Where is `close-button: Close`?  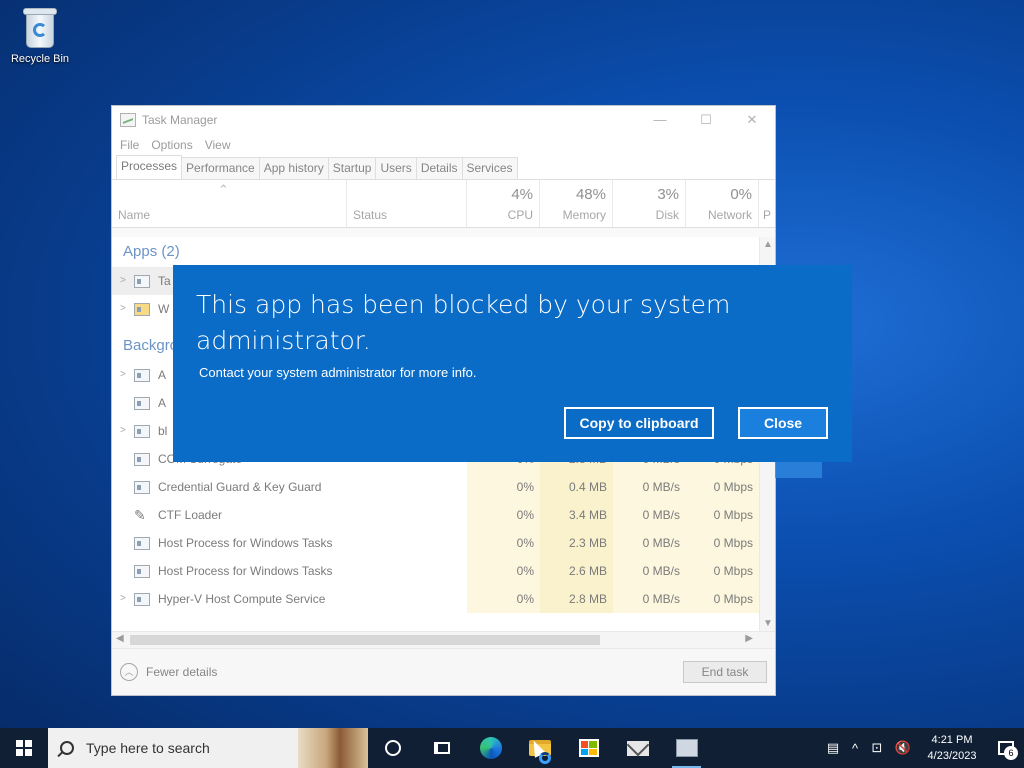 close-button: Close is located at coordinates (783, 423).